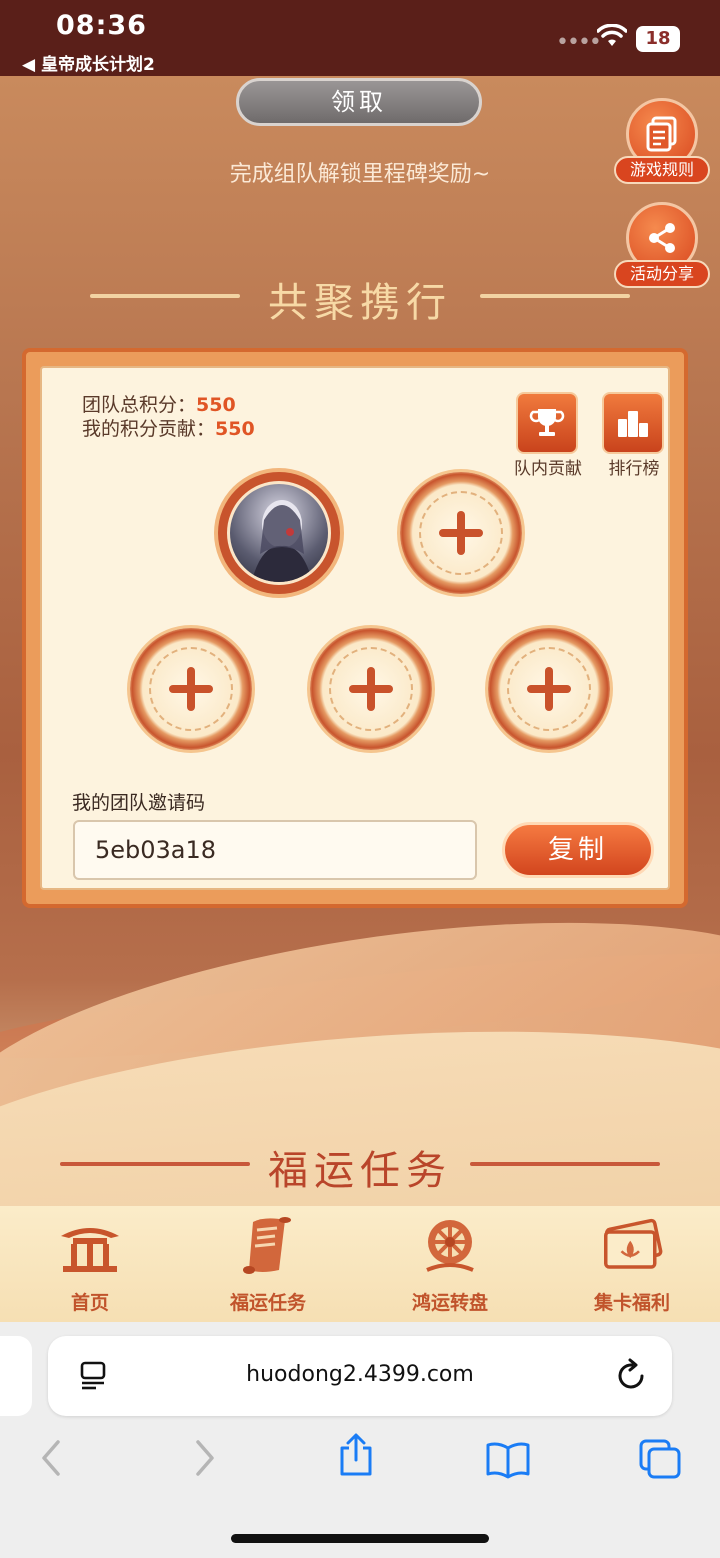 This screenshot has height=1558, width=720. Describe the element at coordinates (360, 38) in the screenshot. I see `status-bar: 08:36 ◀ 皇帝成长计划2 •••• 18` at that location.